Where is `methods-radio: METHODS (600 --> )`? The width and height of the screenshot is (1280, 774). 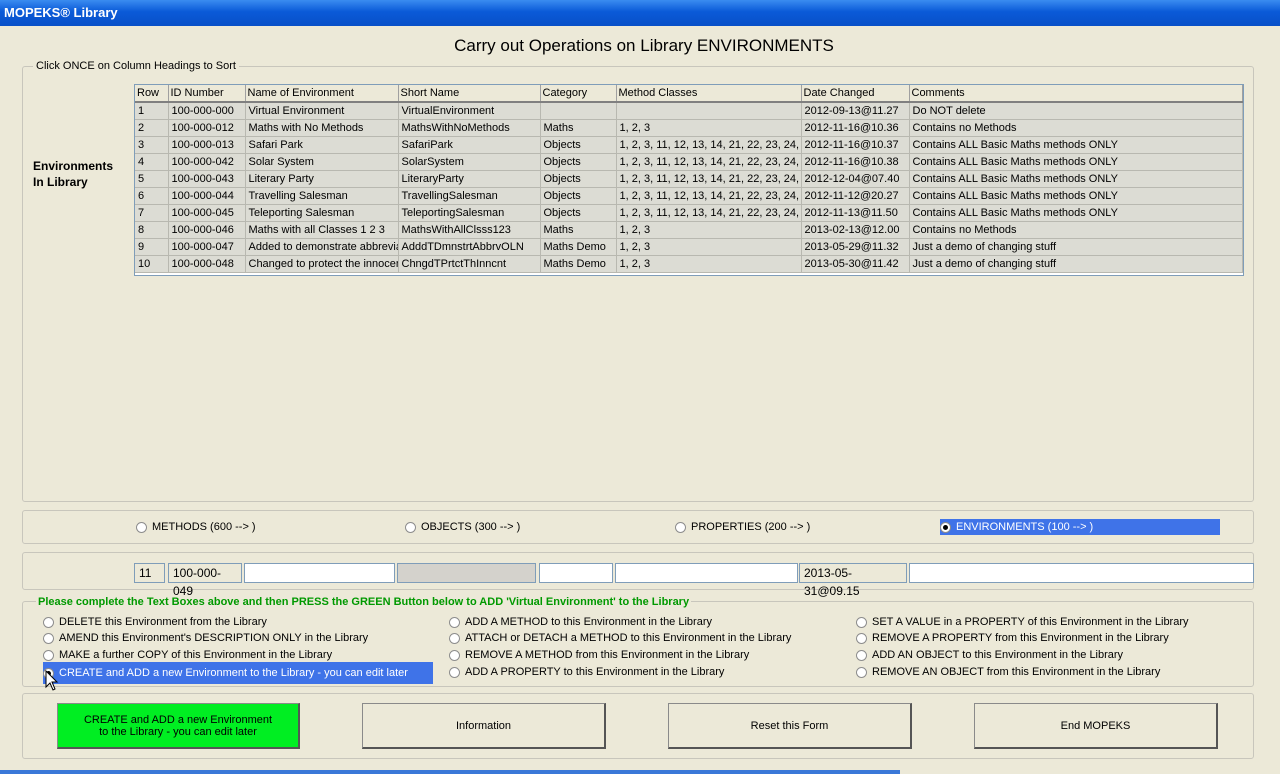 methods-radio: METHODS (600 --> ) is located at coordinates (196, 527).